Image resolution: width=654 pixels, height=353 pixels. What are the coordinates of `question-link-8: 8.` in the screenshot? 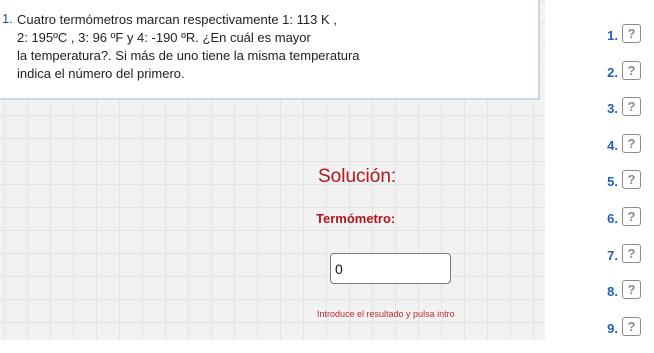 It's located at (606, 289).